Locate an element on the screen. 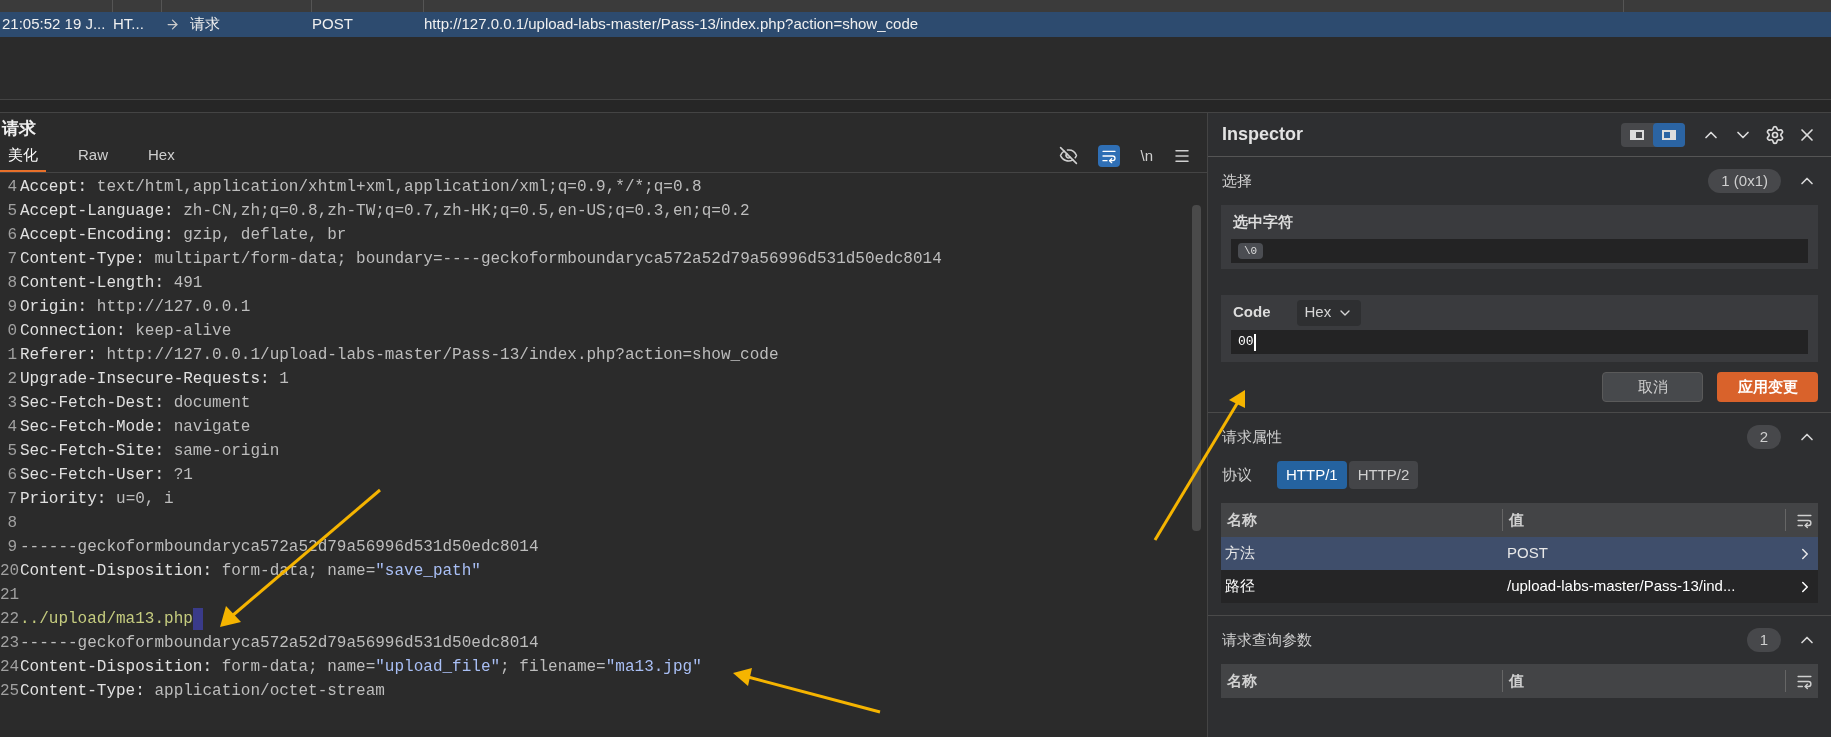  section-title: 请求查询参数 is located at coordinates (1267, 639).